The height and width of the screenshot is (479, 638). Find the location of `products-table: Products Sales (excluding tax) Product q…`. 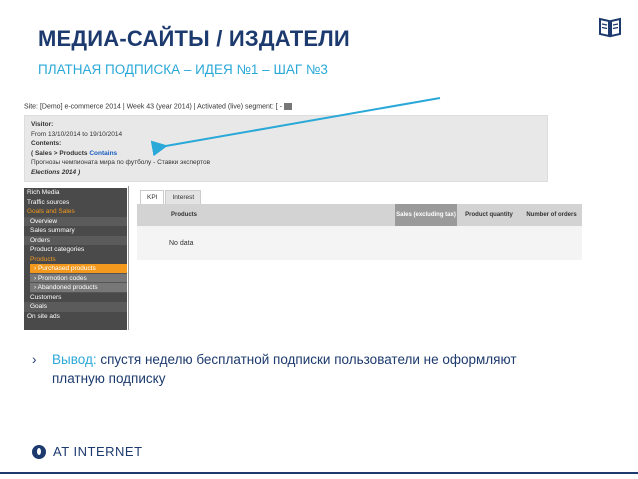

products-table: Products Sales (excluding tax) Product q… is located at coordinates (359, 232).